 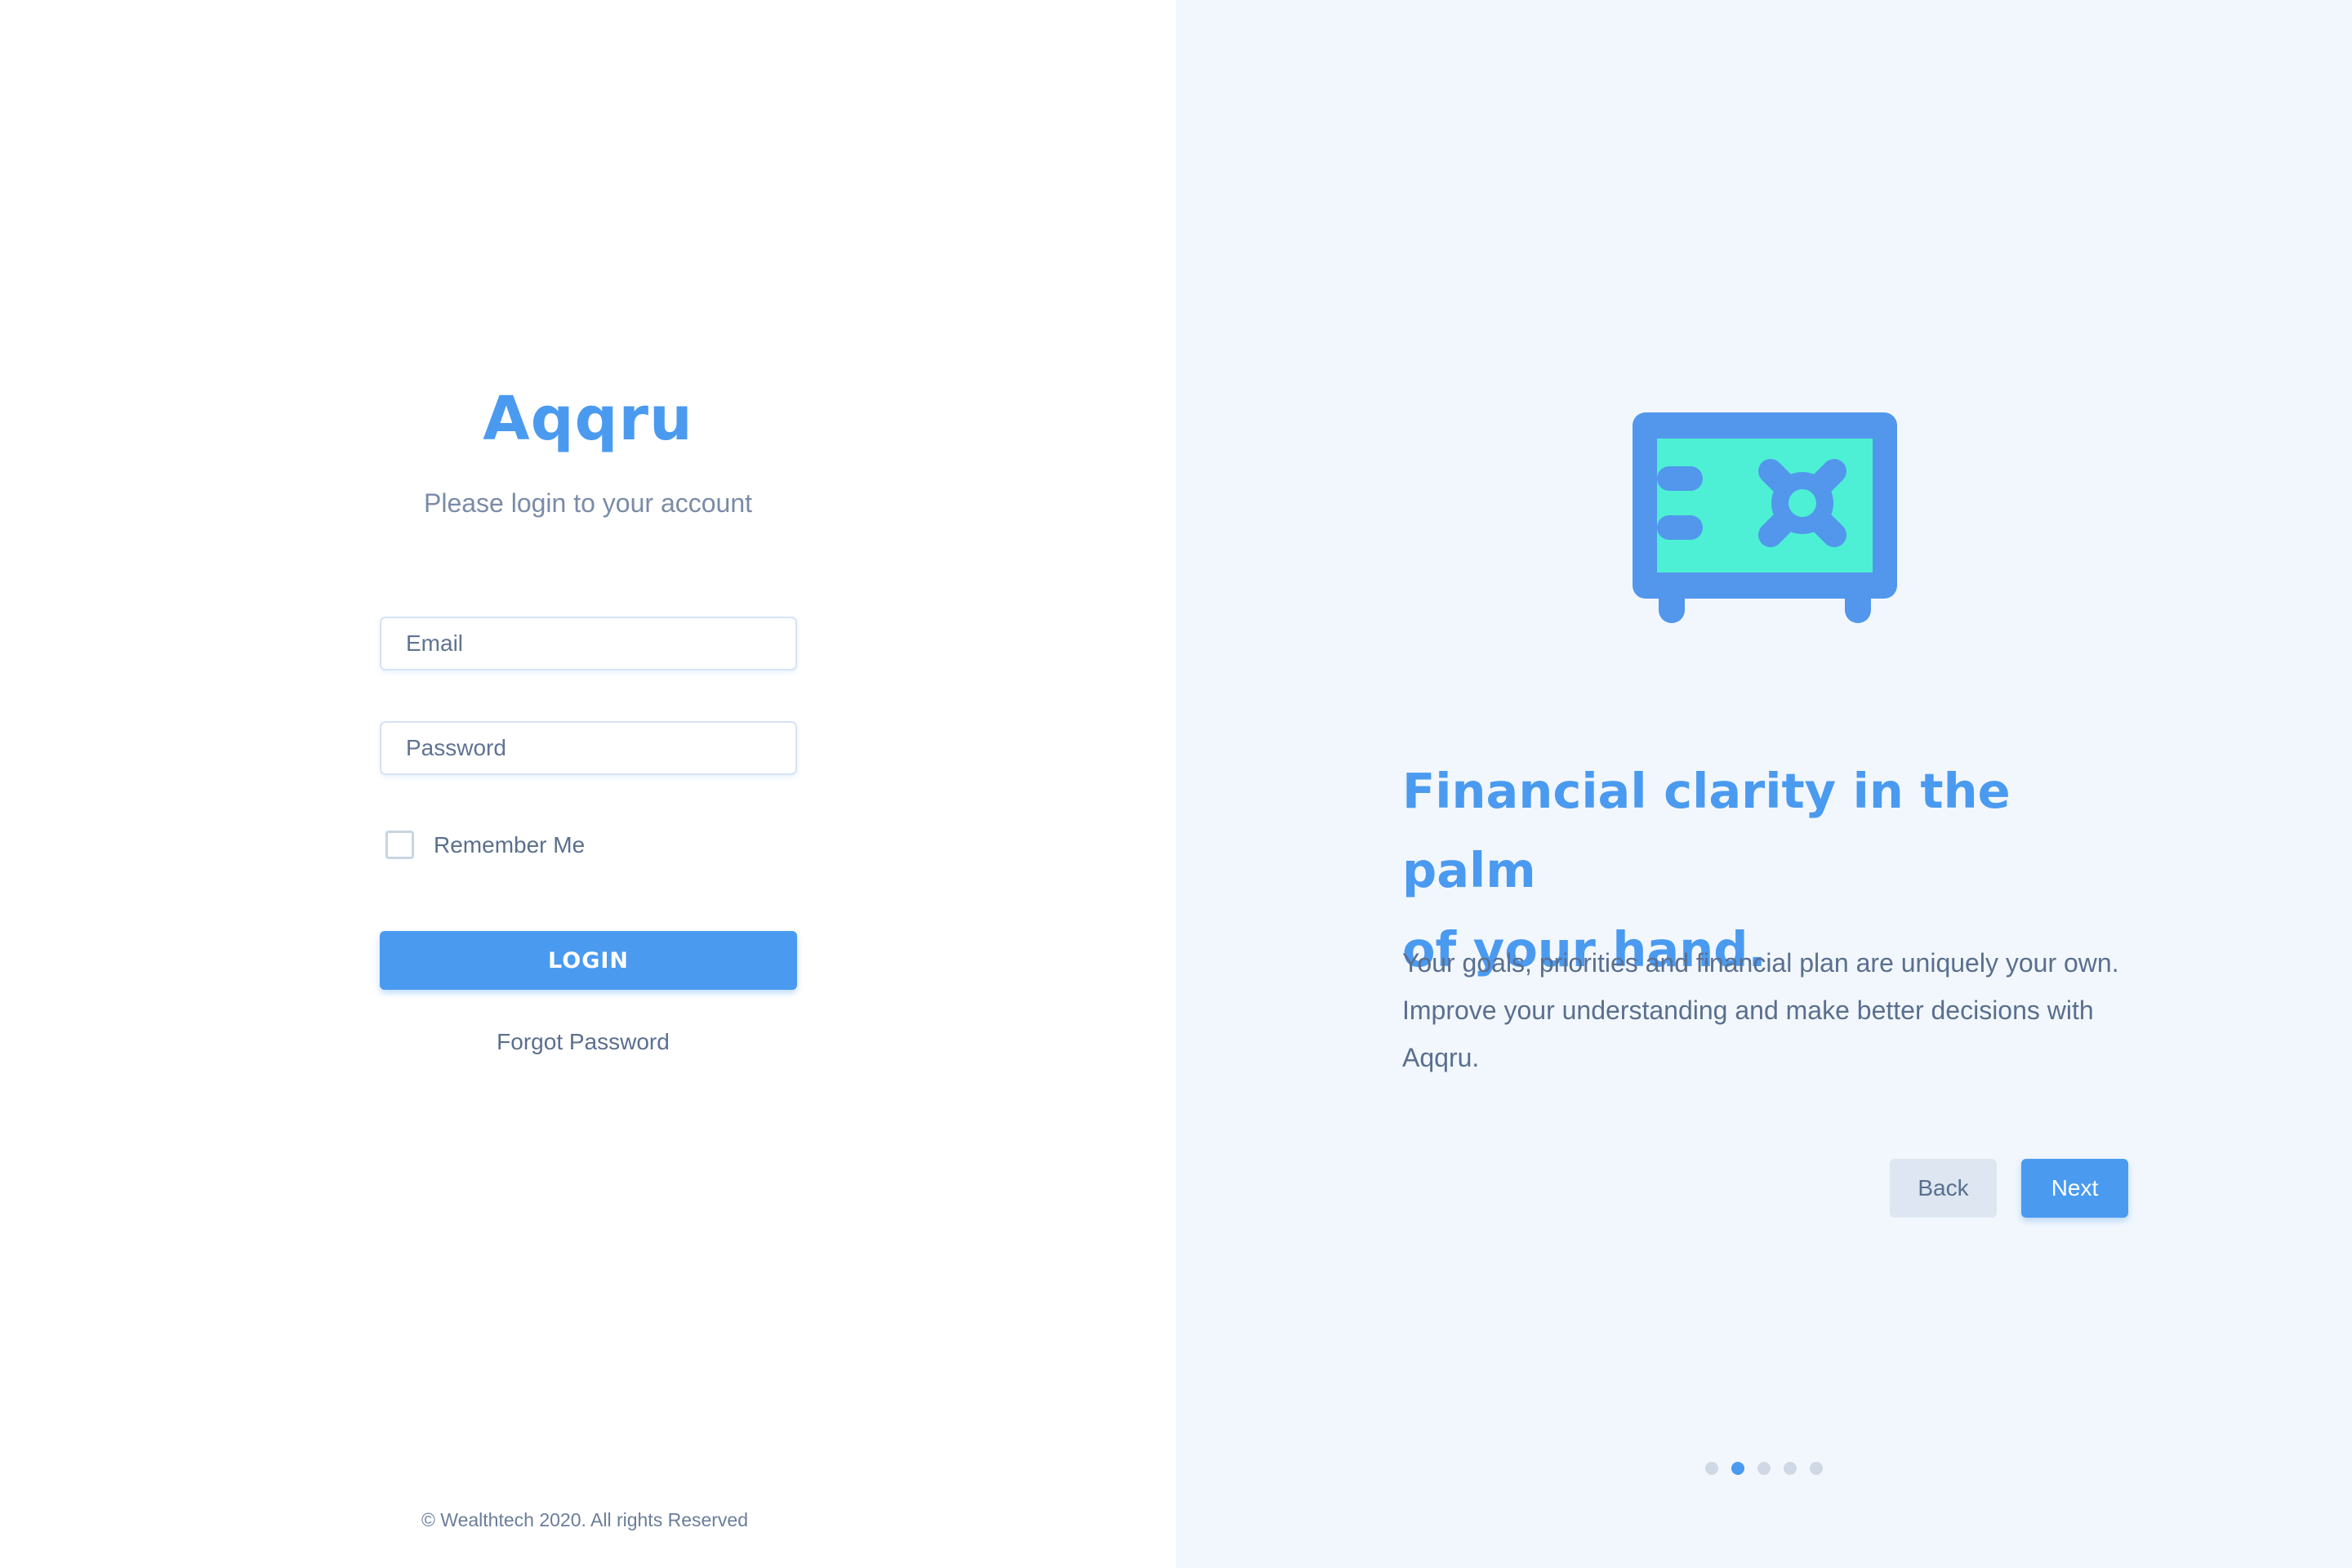 I want to click on safe-hinge-bottom, so click(x=1680, y=527).